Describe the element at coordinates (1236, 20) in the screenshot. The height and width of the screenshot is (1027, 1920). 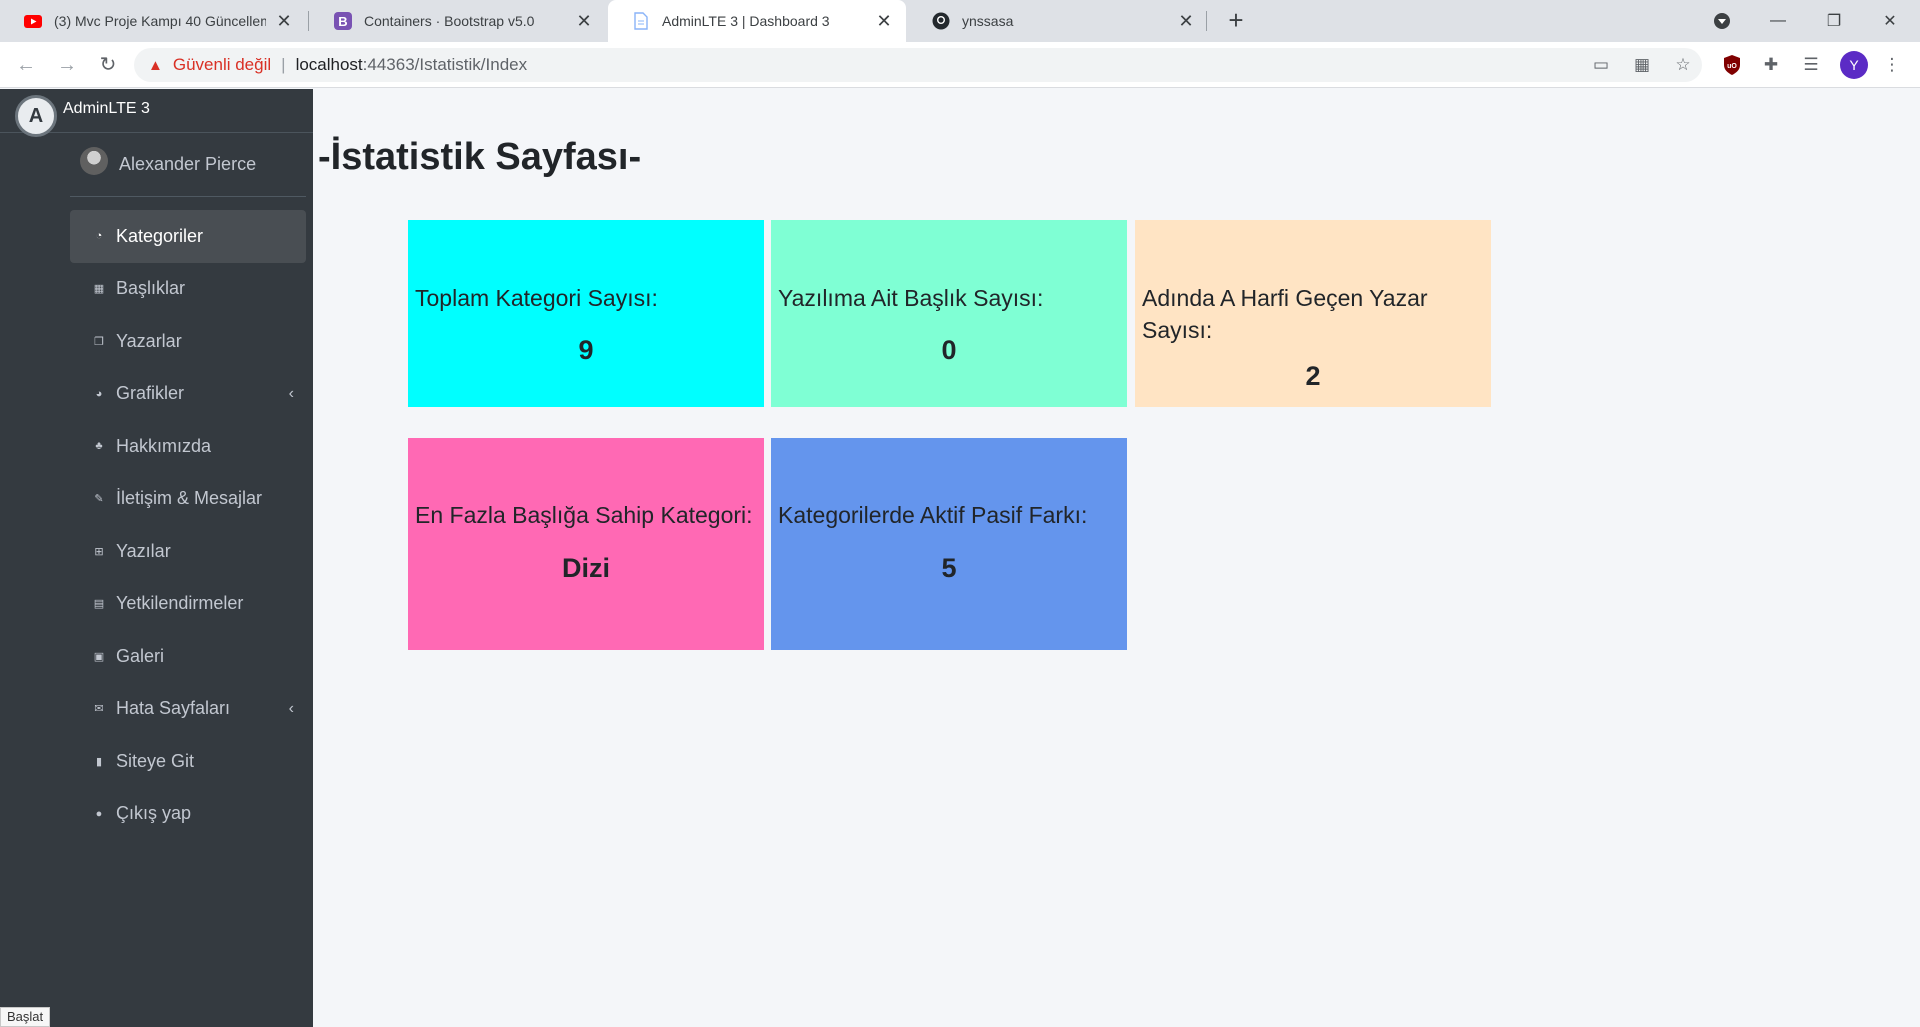
I see `new-tab-icon: +` at that location.